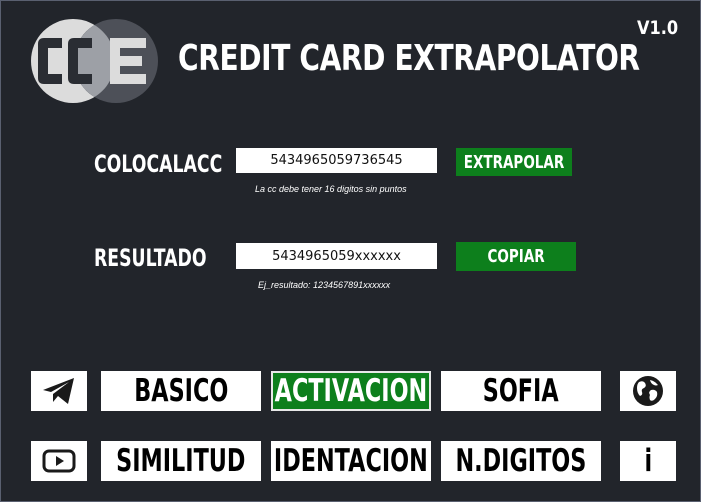 The height and width of the screenshot is (502, 701). I want to click on nav-activacion-button: ACTIVACION, so click(351, 391).